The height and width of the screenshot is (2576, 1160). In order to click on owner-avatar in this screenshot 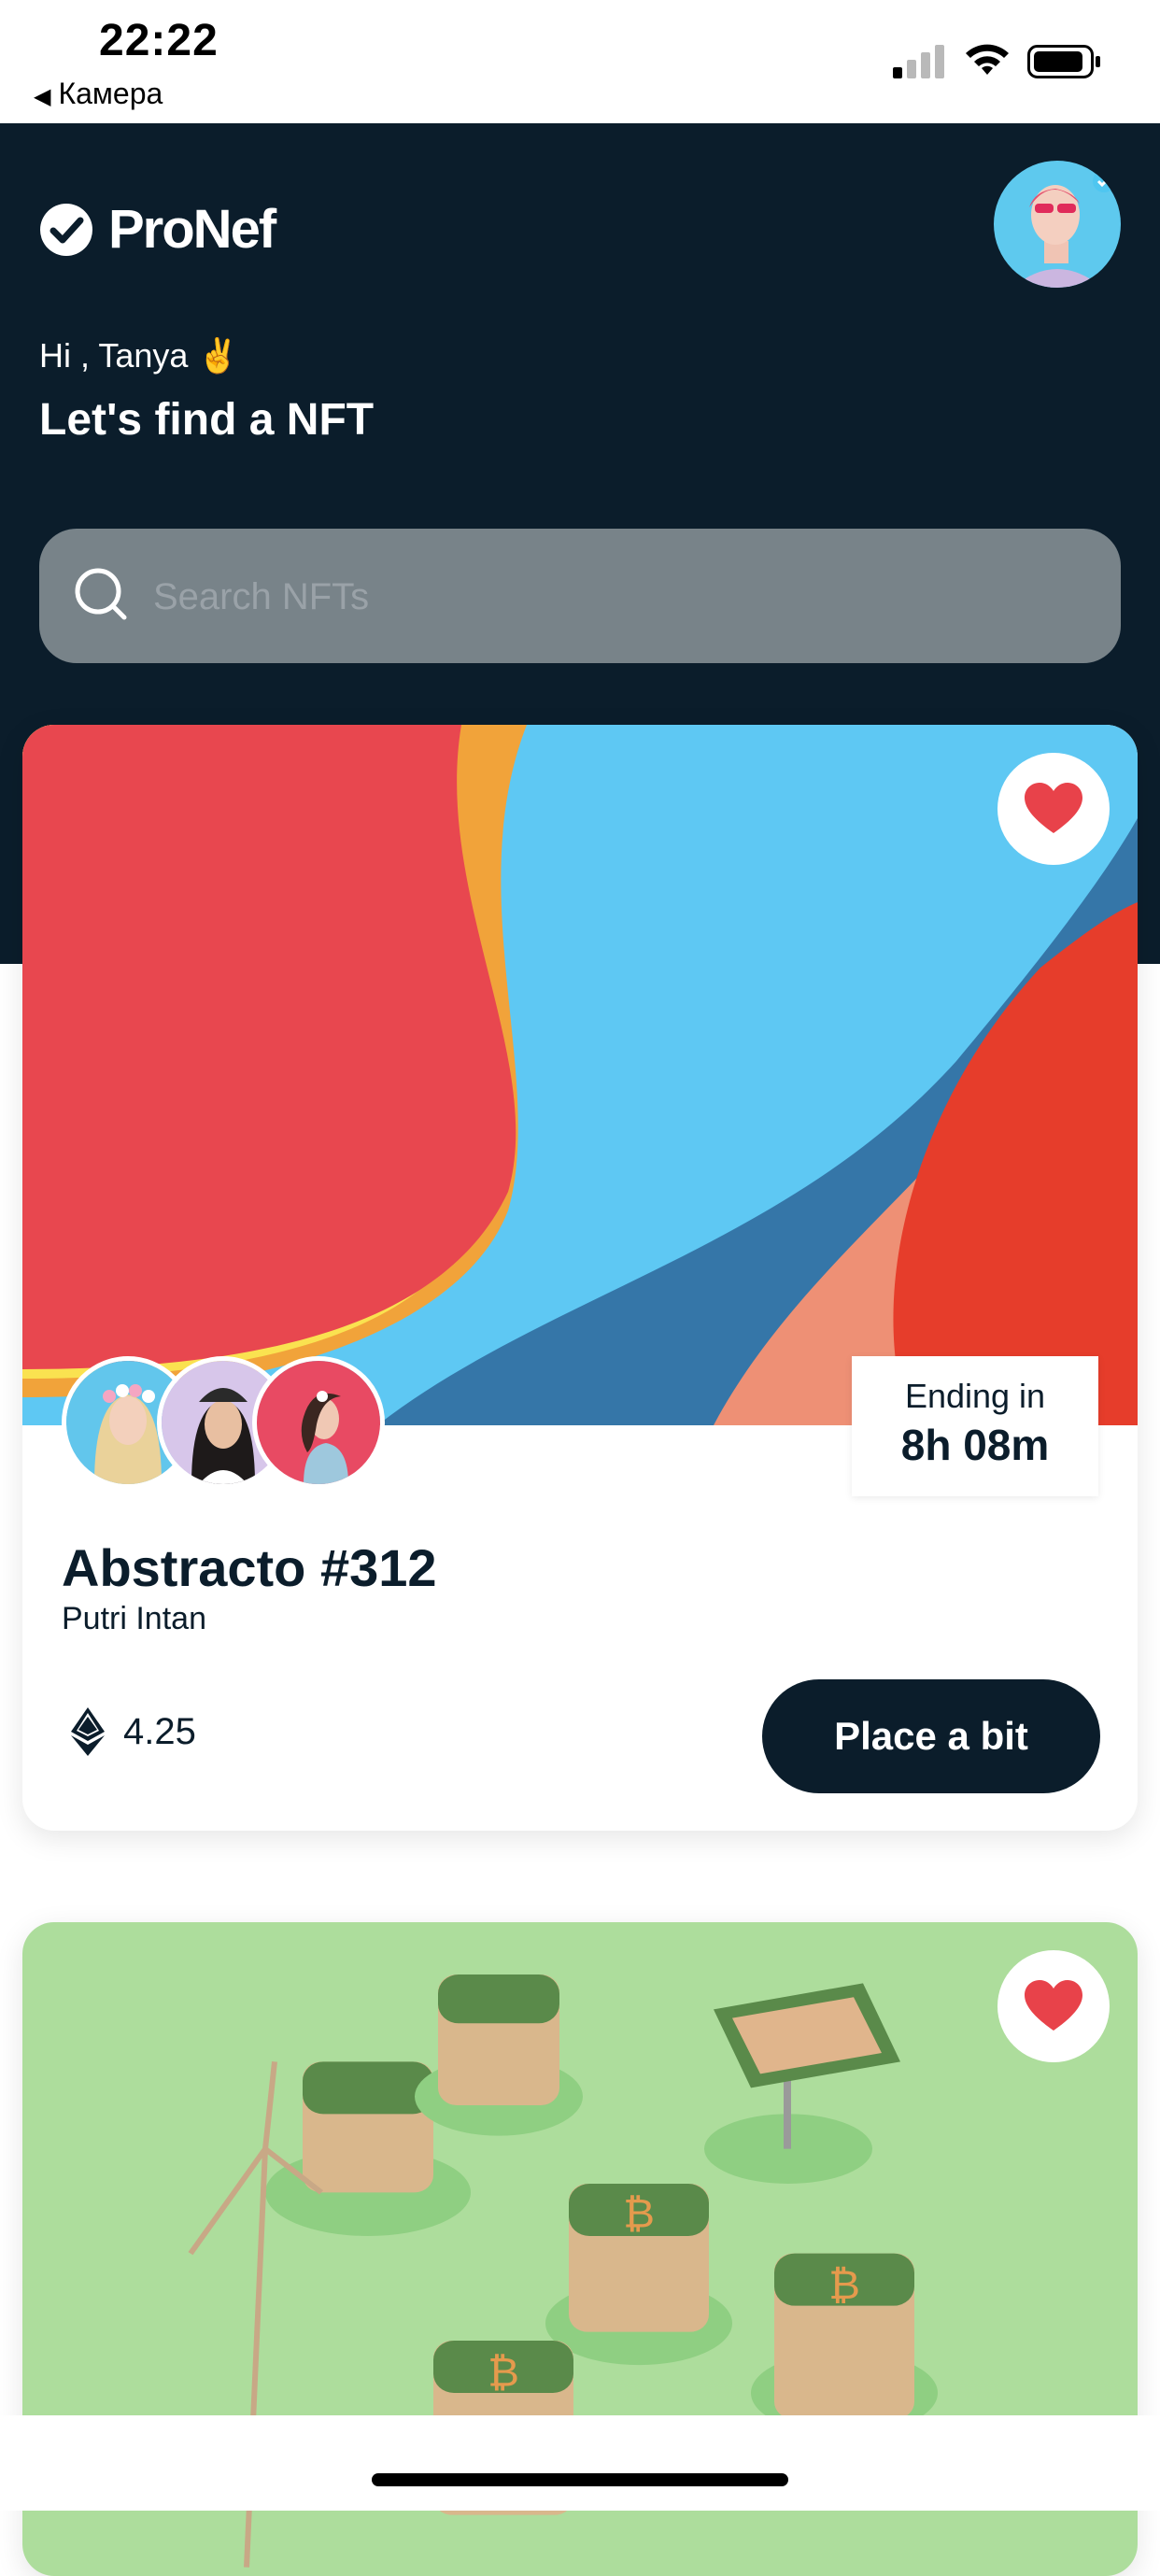, I will do `click(319, 1422)`.